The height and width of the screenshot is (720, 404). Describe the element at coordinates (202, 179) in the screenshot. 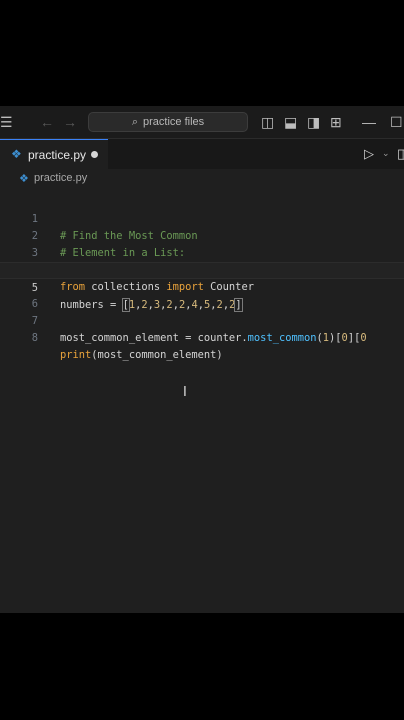

I see `breadcrumb: ❖ practice.py` at that location.